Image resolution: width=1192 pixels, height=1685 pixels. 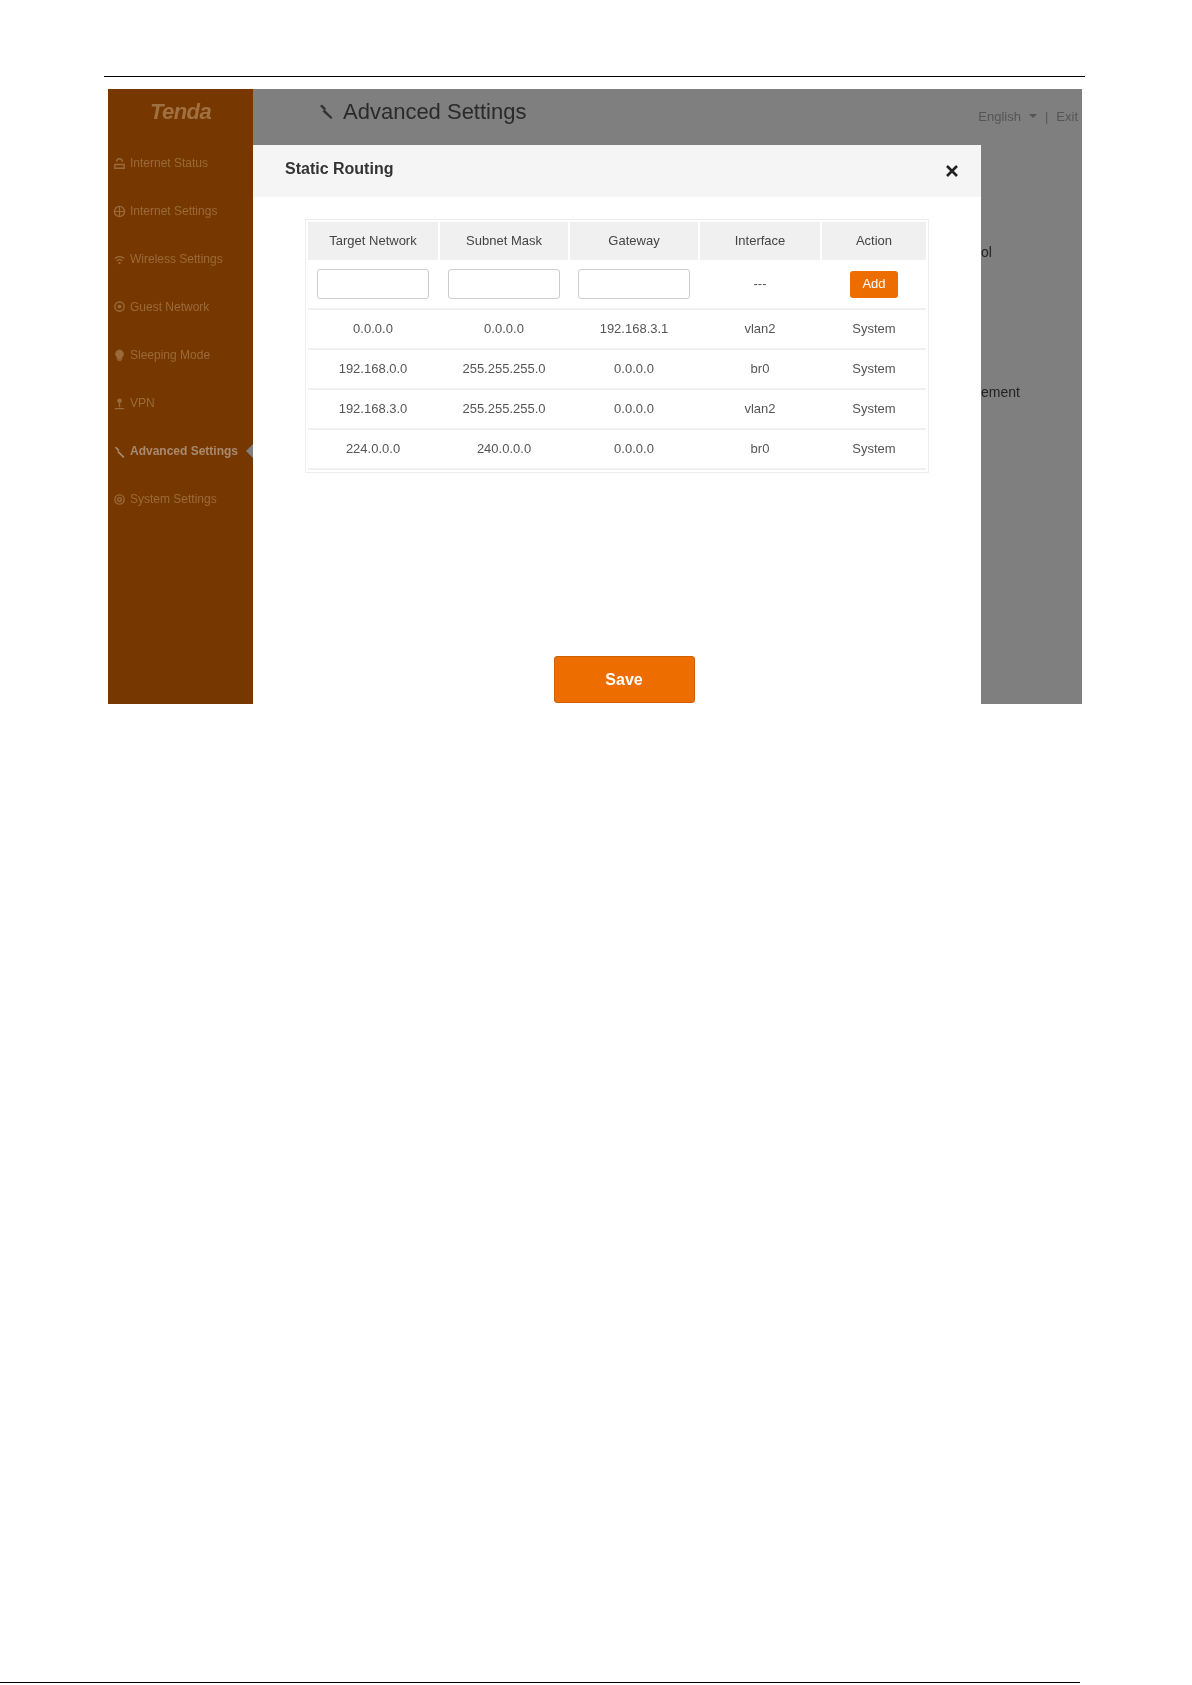 I want to click on table-cell-text: 240.0.0.0, so click(x=504, y=449).